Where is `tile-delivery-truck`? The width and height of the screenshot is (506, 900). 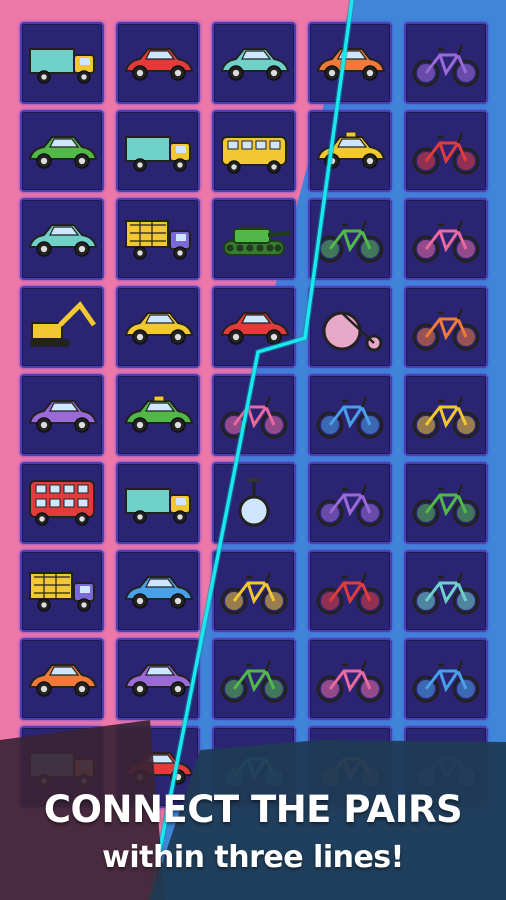
tile-delivery-truck is located at coordinates (158, 503).